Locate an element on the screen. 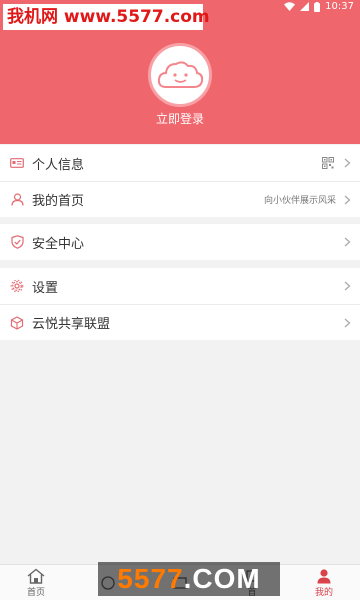 This screenshot has height=600, width=360. watermark-bottom: 5577 .COM is located at coordinates (189, 579).